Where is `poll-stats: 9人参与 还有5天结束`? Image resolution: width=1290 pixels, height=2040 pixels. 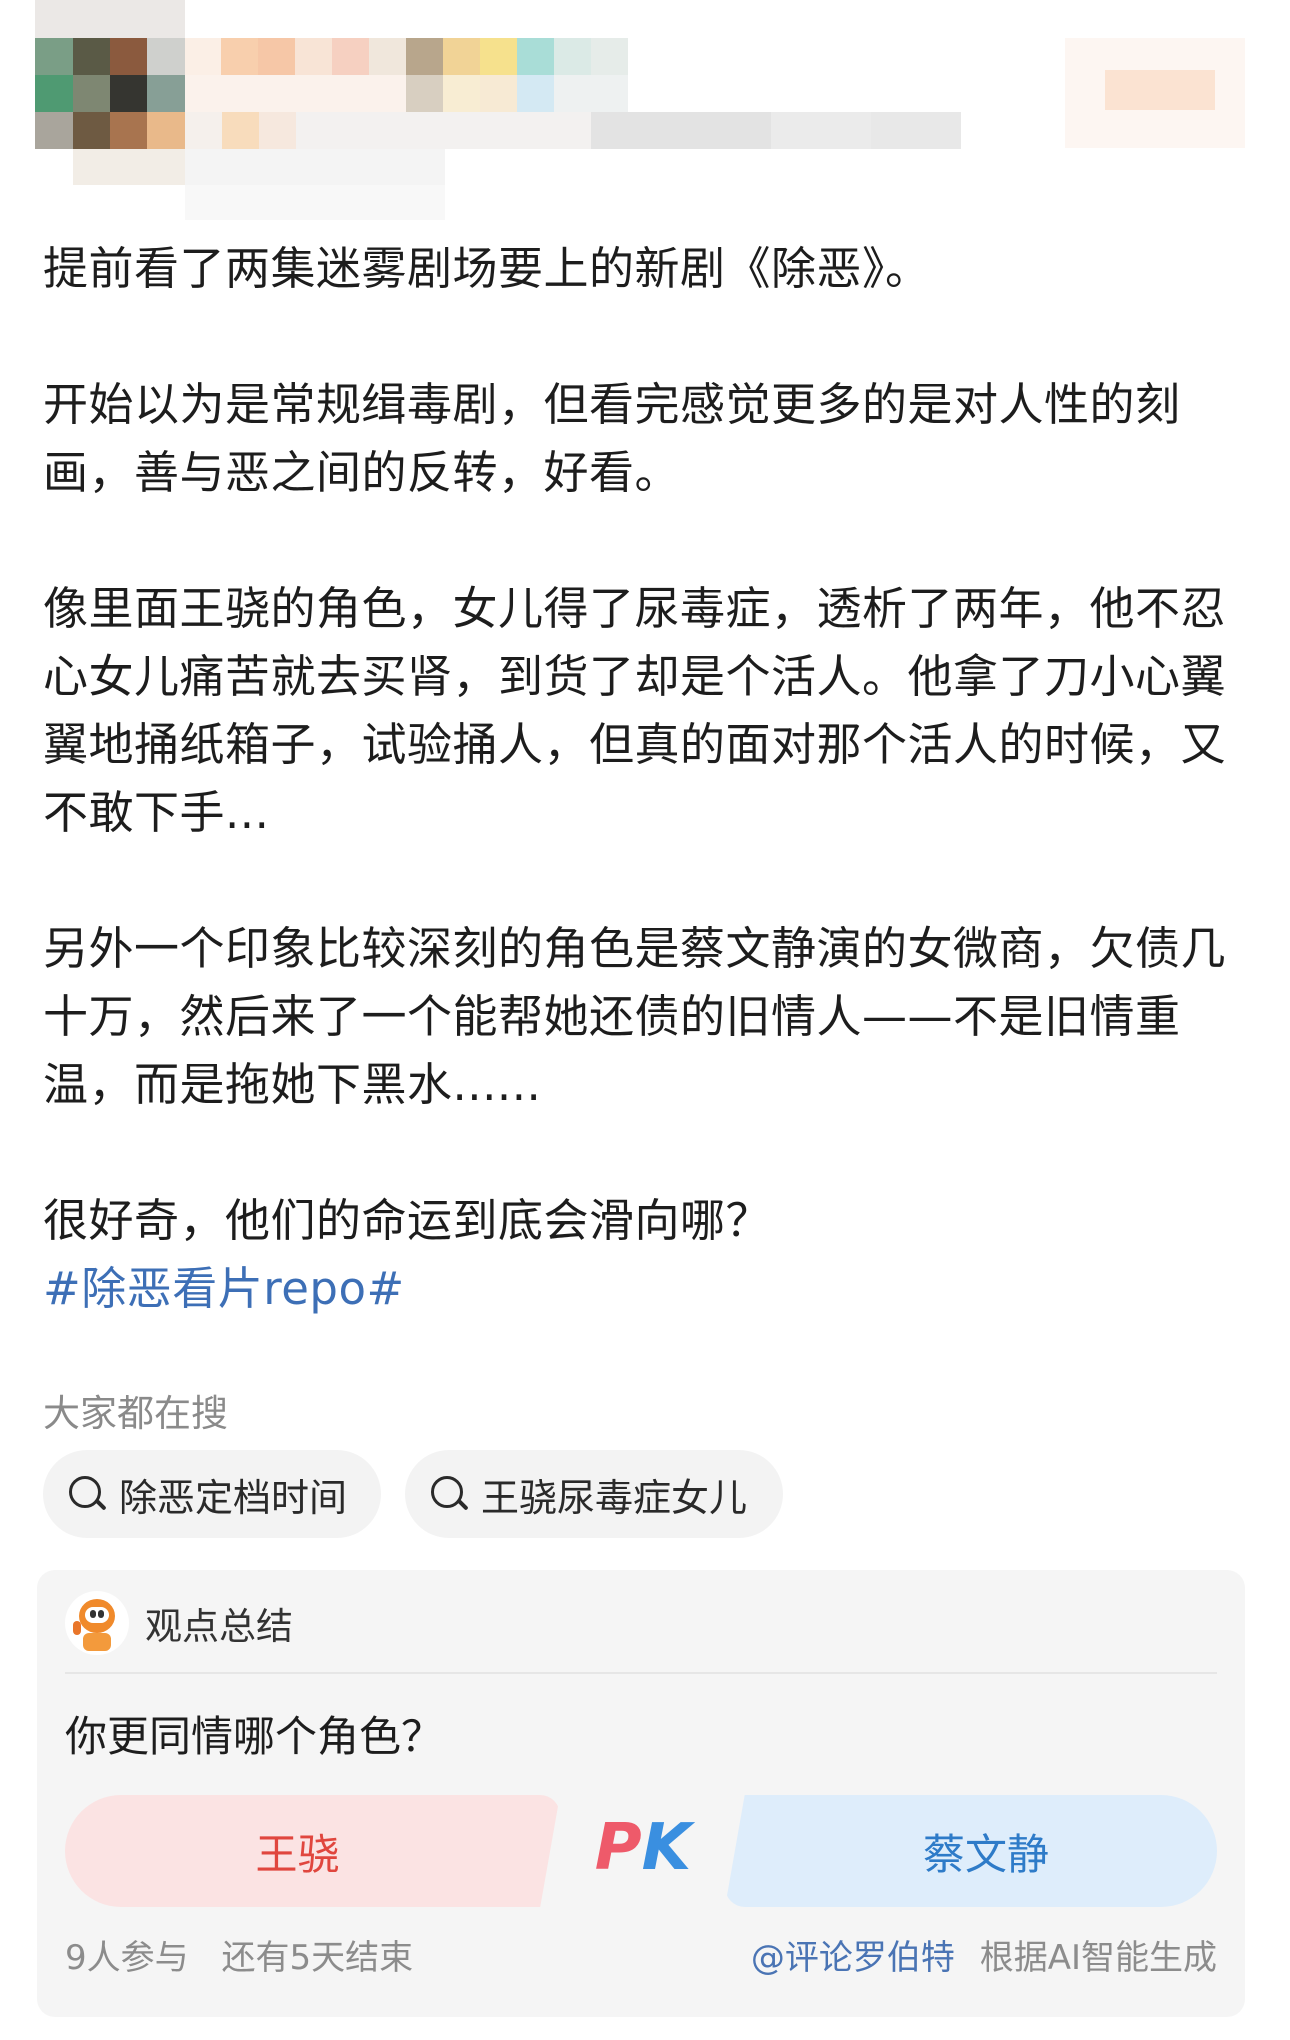
poll-stats: 9人参与 还有5天结束 is located at coordinates (250, 1954).